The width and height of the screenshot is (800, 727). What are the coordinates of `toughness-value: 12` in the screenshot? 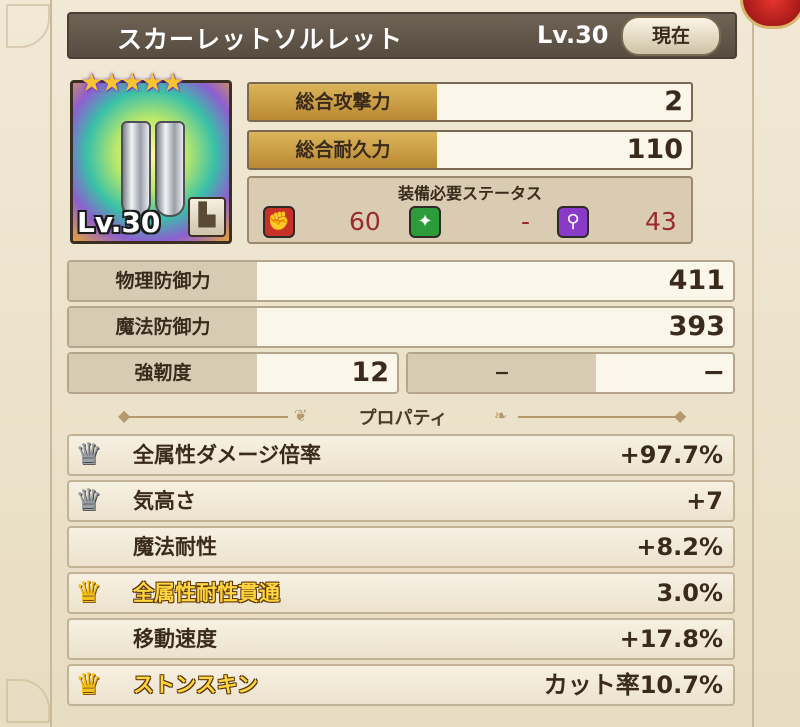 It's located at (370, 372).